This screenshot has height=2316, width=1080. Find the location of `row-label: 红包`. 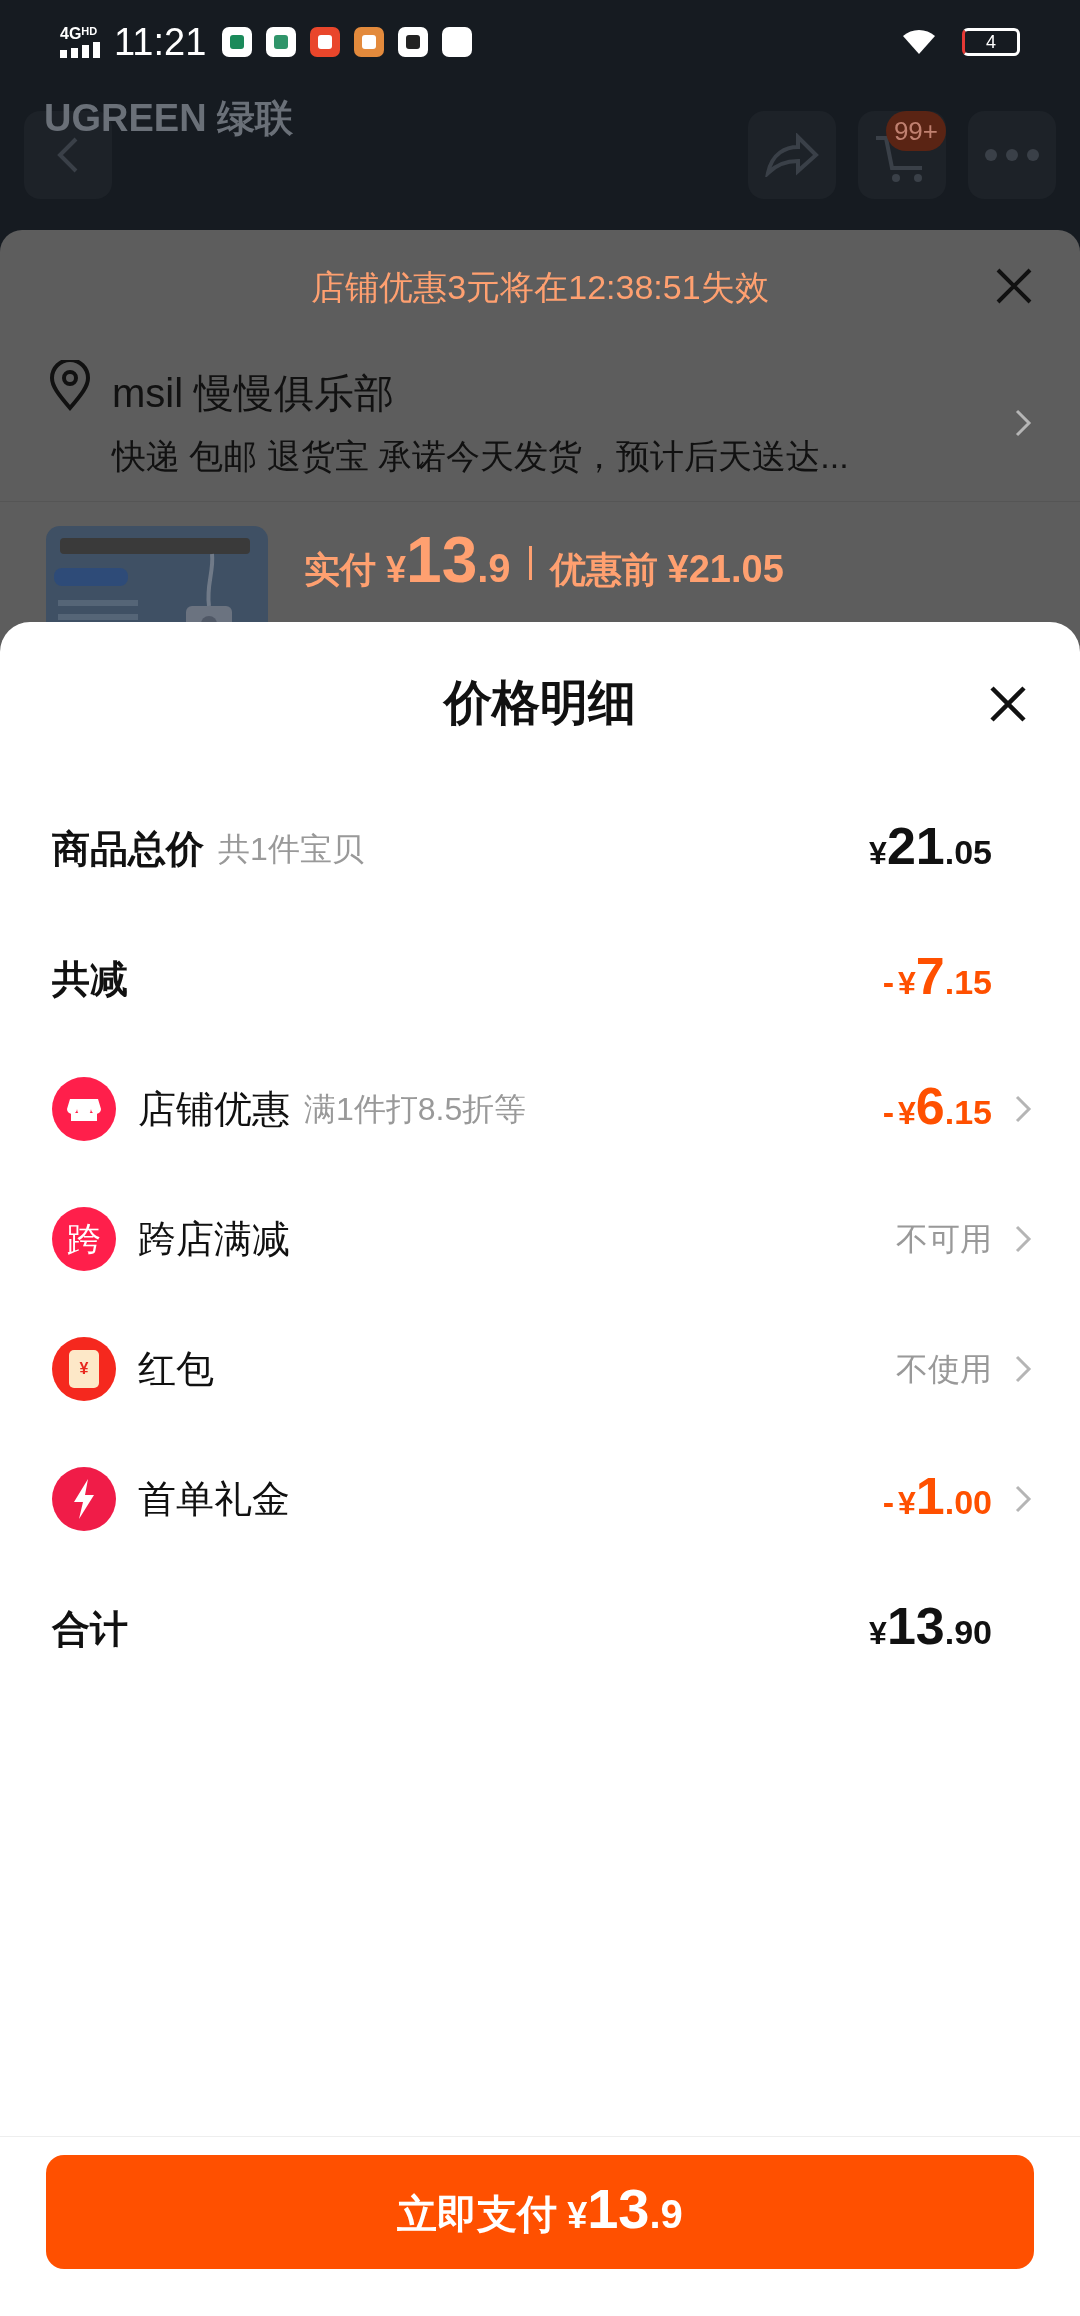

row-label: 红包 is located at coordinates (176, 1369).